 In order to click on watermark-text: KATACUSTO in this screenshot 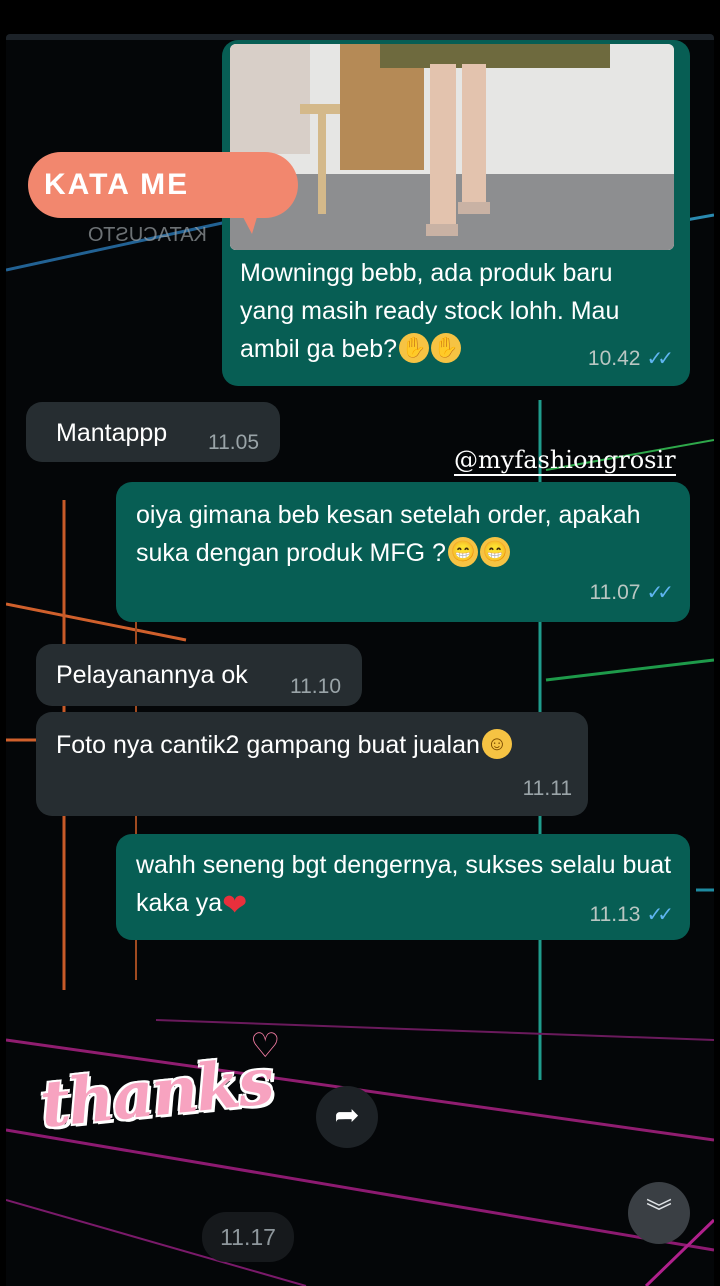, I will do `click(147, 235)`.